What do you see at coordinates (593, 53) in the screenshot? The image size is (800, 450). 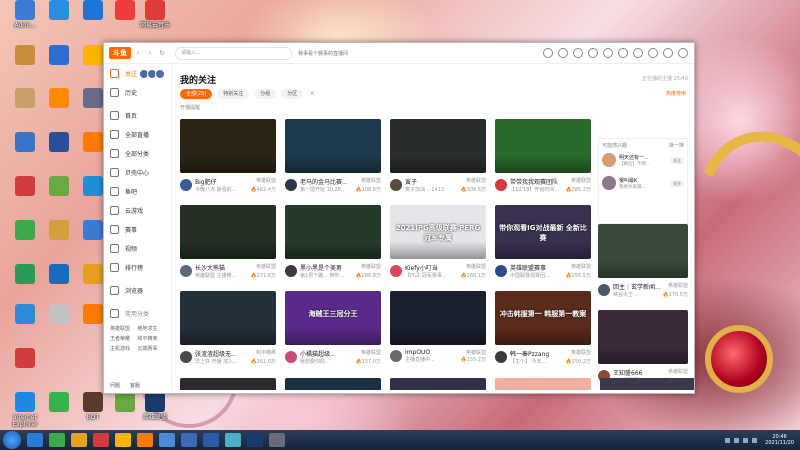 I see `box-icon` at bounding box center [593, 53].